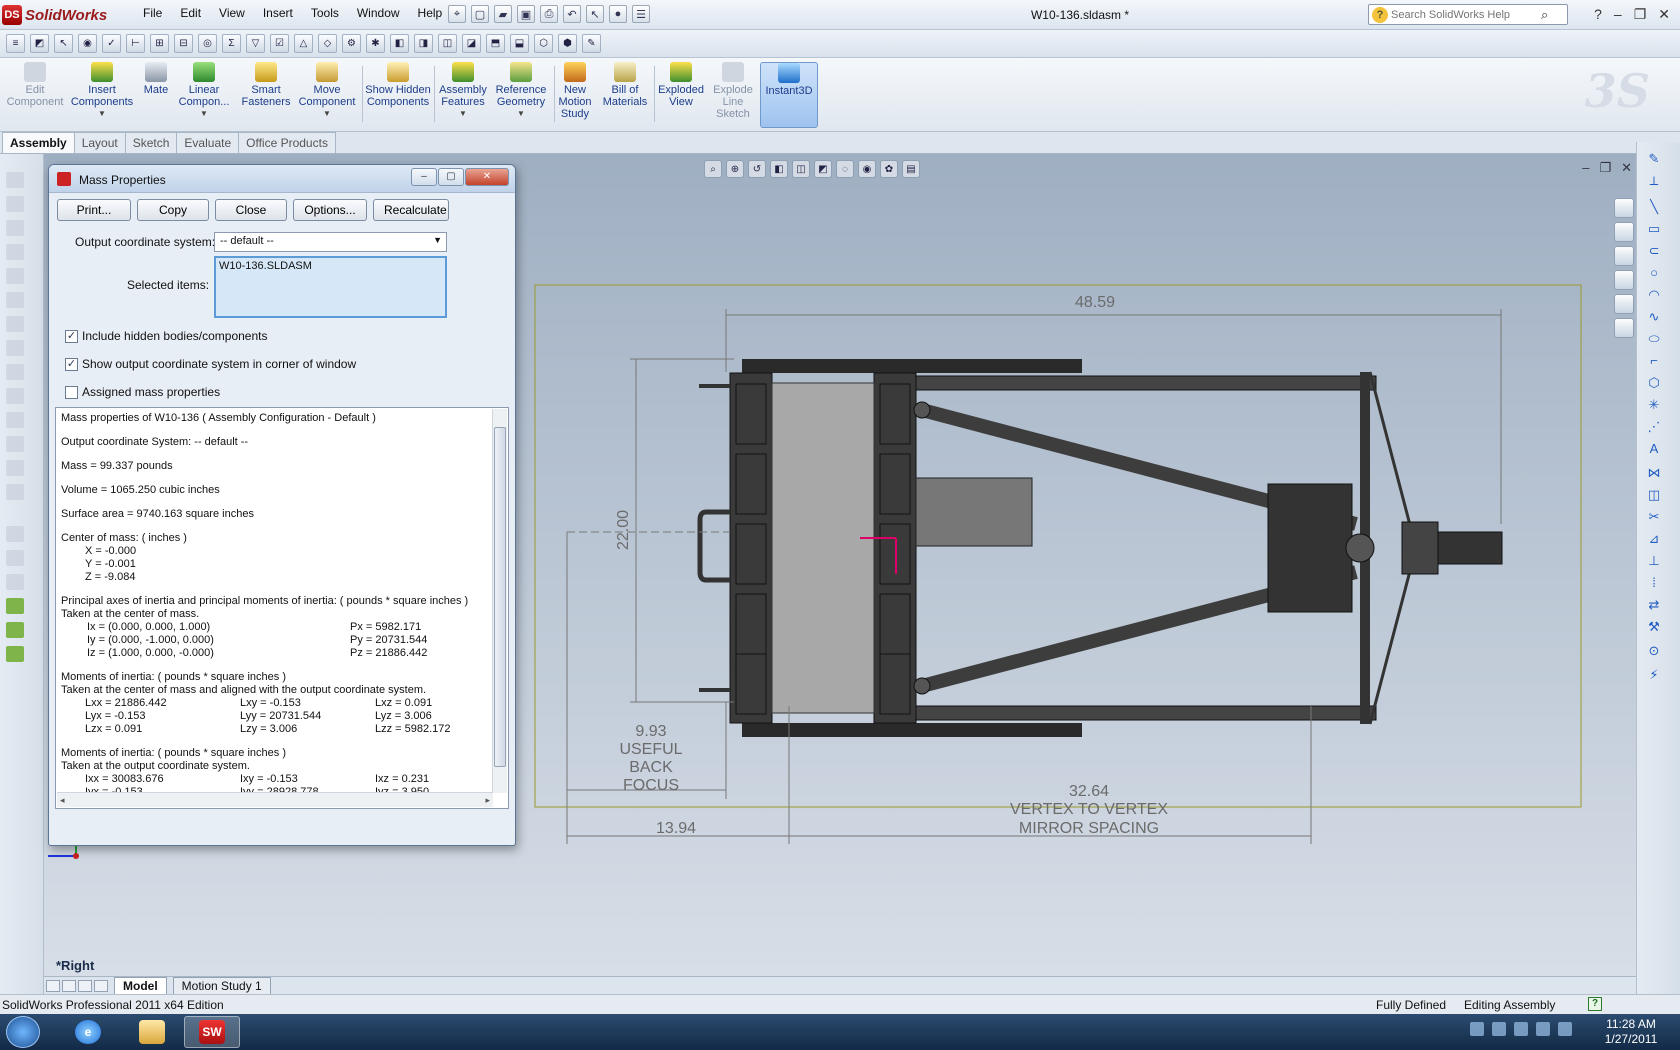 The image size is (1680, 1050). Describe the element at coordinates (1565, 1029) in the screenshot. I see `tray-power-icon` at that location.